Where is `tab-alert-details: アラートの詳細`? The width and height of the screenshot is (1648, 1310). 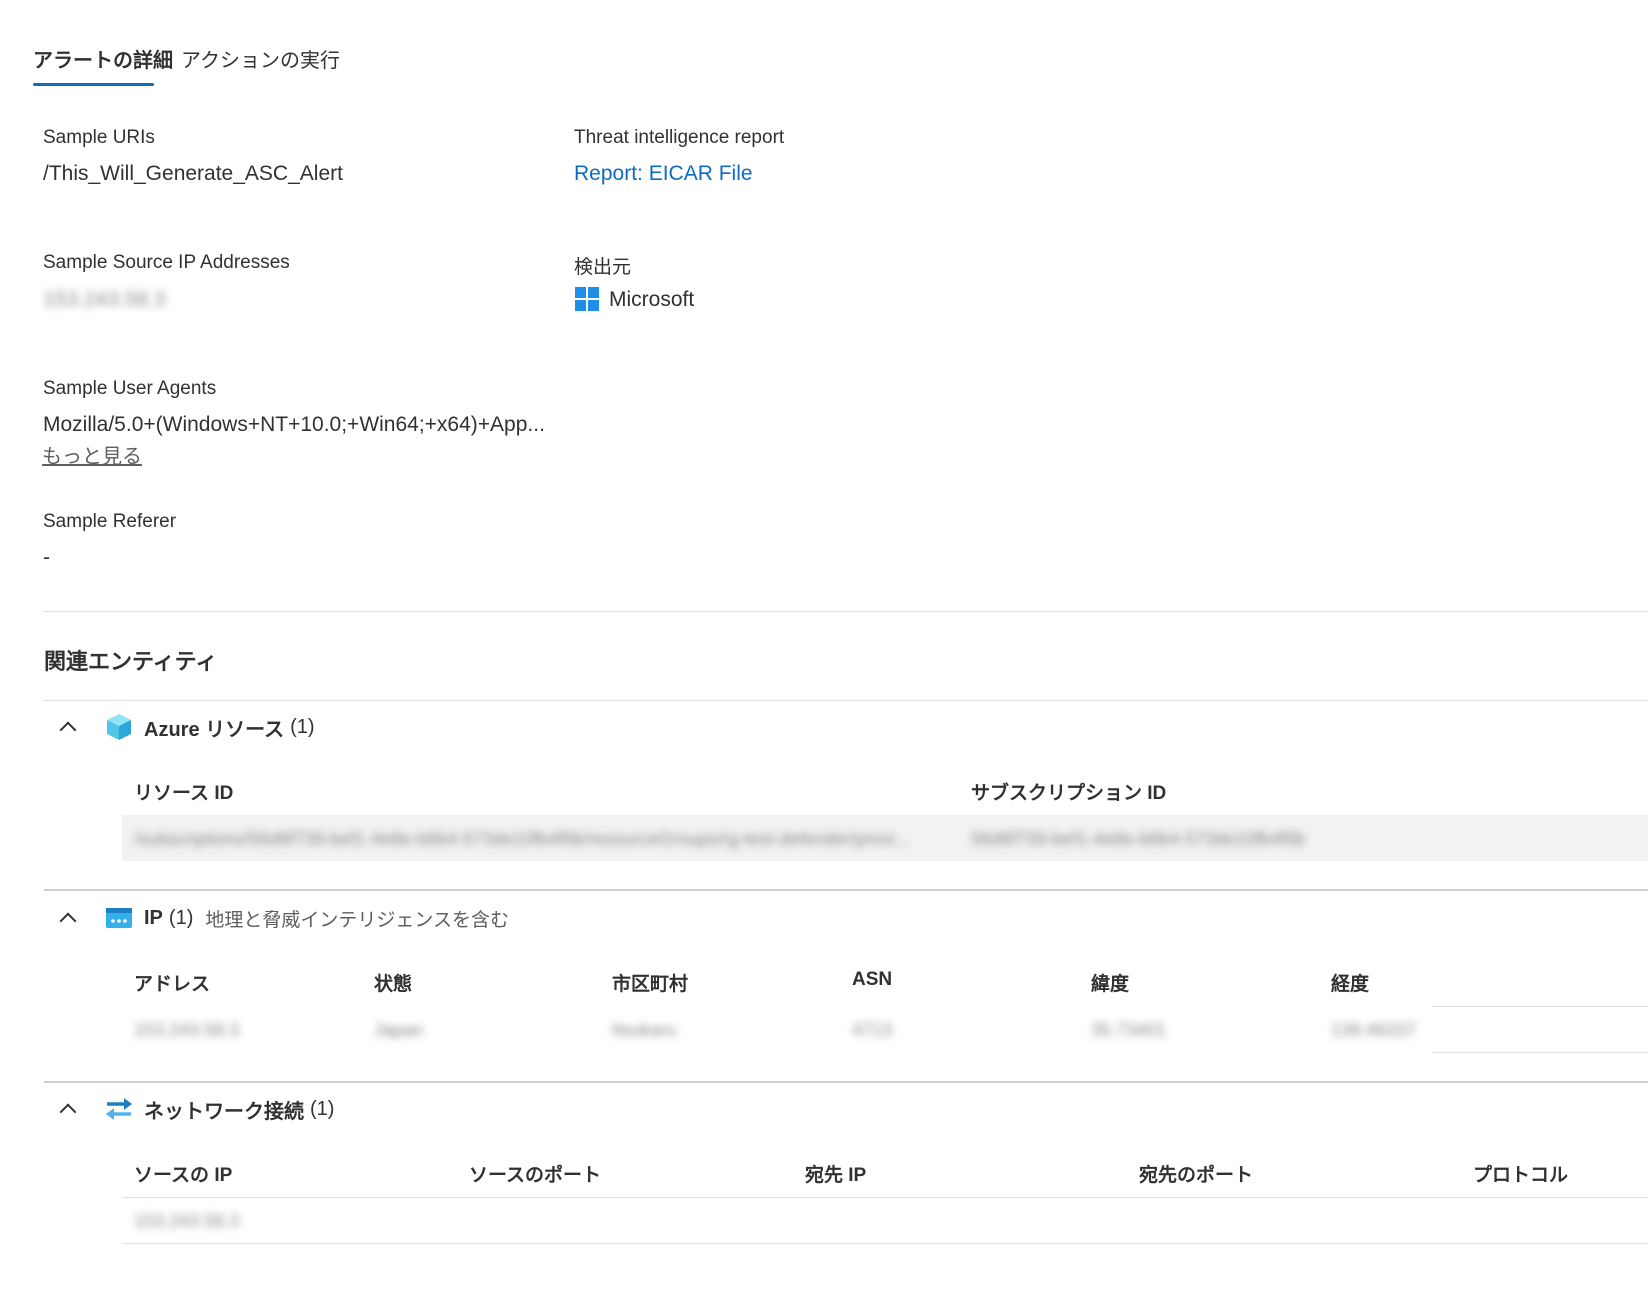 tab-alert-details: アラートの詳細 is located at coordinates (103, 58).